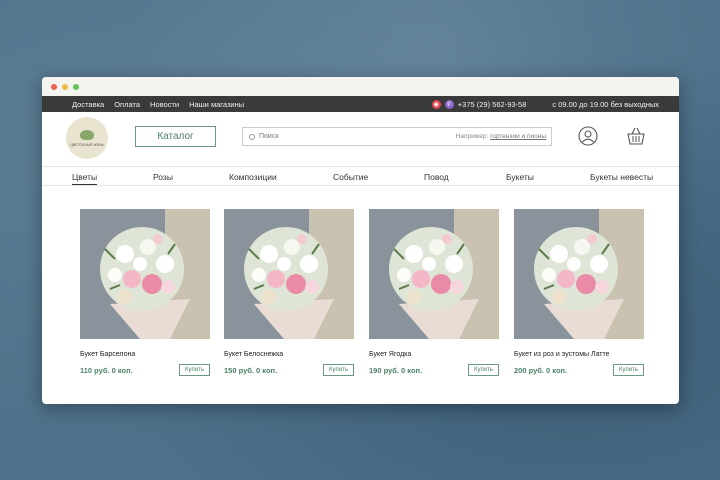 The width and height of the screenshot is (720, 480). What do you see at coordinates (636, 136) in the screenshot?
I see `cart-icon` at bounding box center [636, 136].